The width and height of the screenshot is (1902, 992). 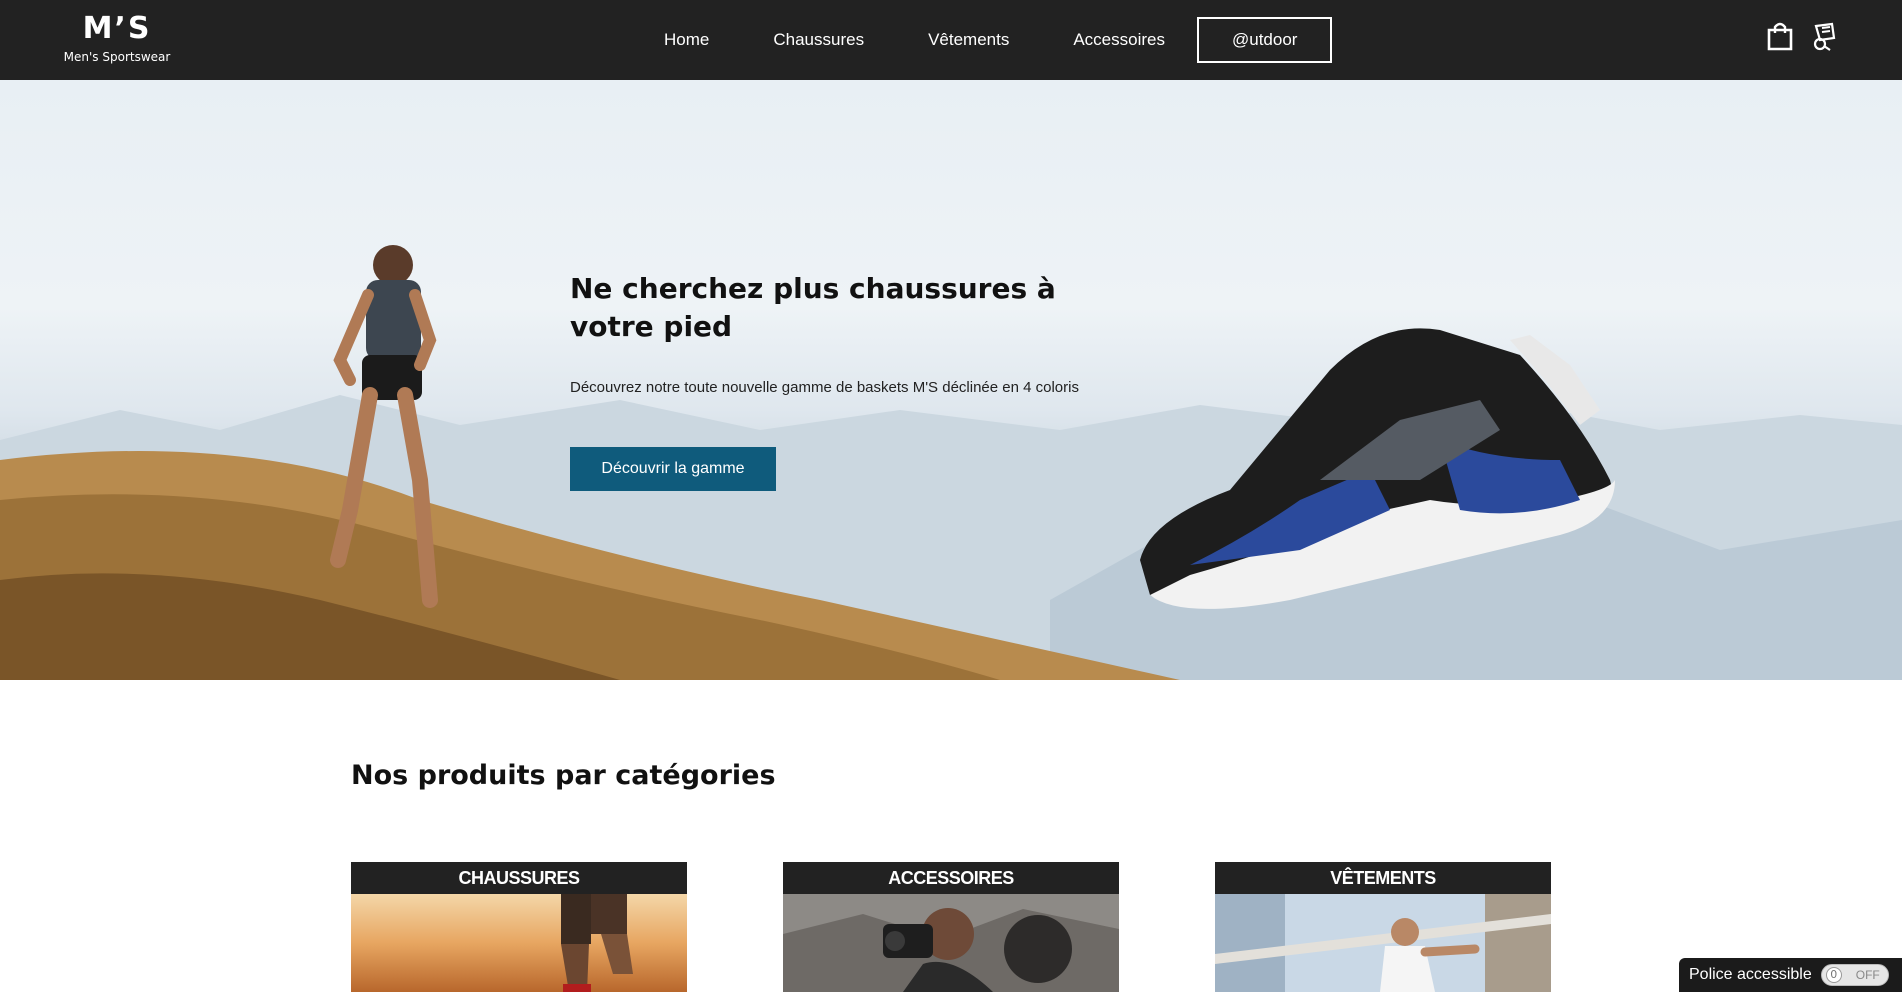 I want to click on accessible-font-toggle: Police accessible 0 OFF, so click(x=1790, y=975).